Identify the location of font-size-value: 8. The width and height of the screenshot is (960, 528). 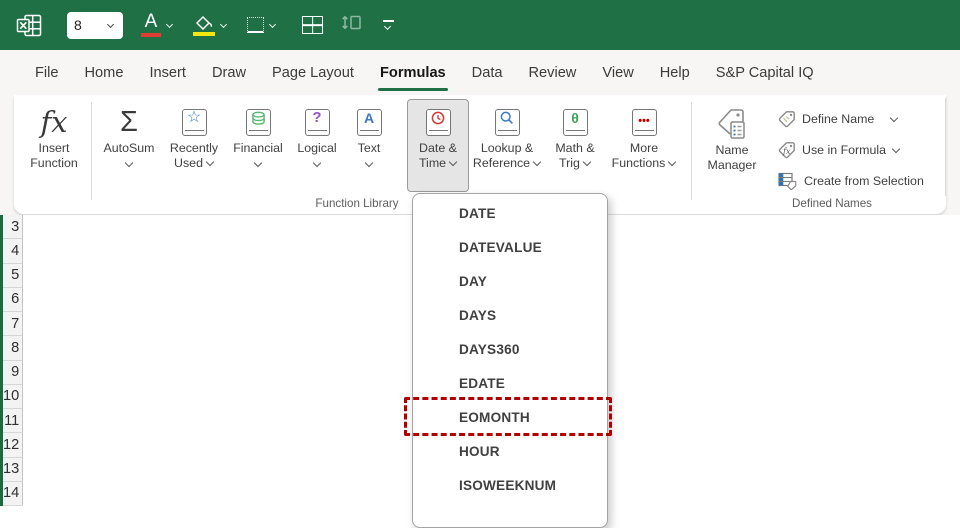
(78, 25).